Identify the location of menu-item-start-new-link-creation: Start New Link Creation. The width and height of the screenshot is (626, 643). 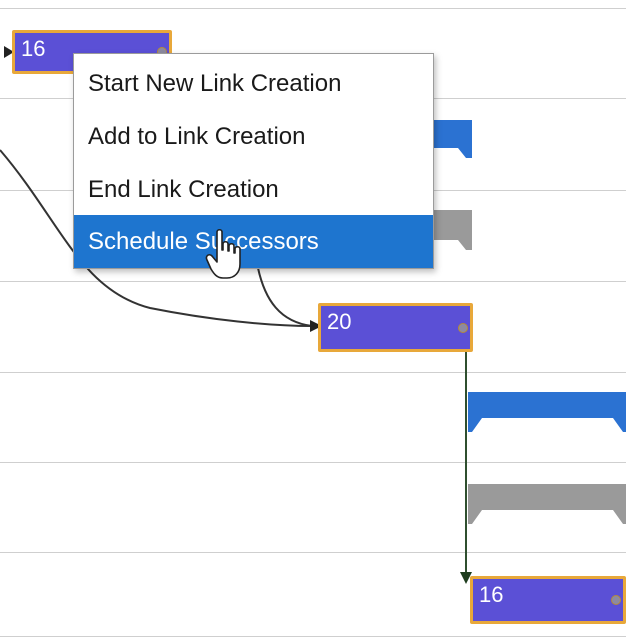
(253, 83).